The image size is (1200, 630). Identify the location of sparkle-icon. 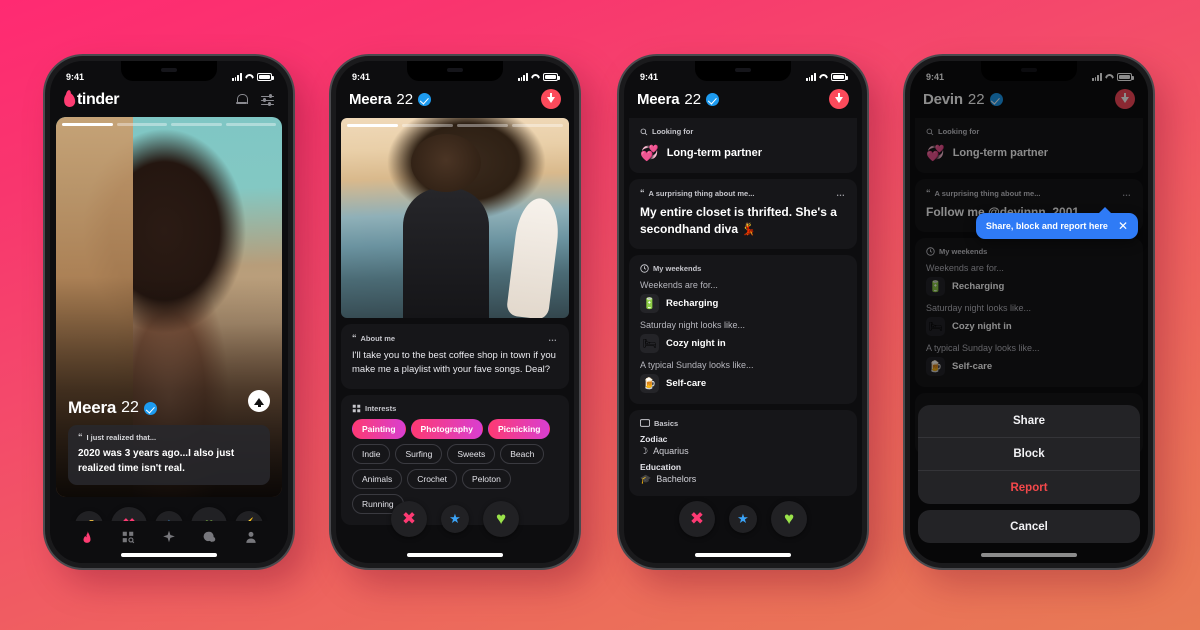
(169, 537).